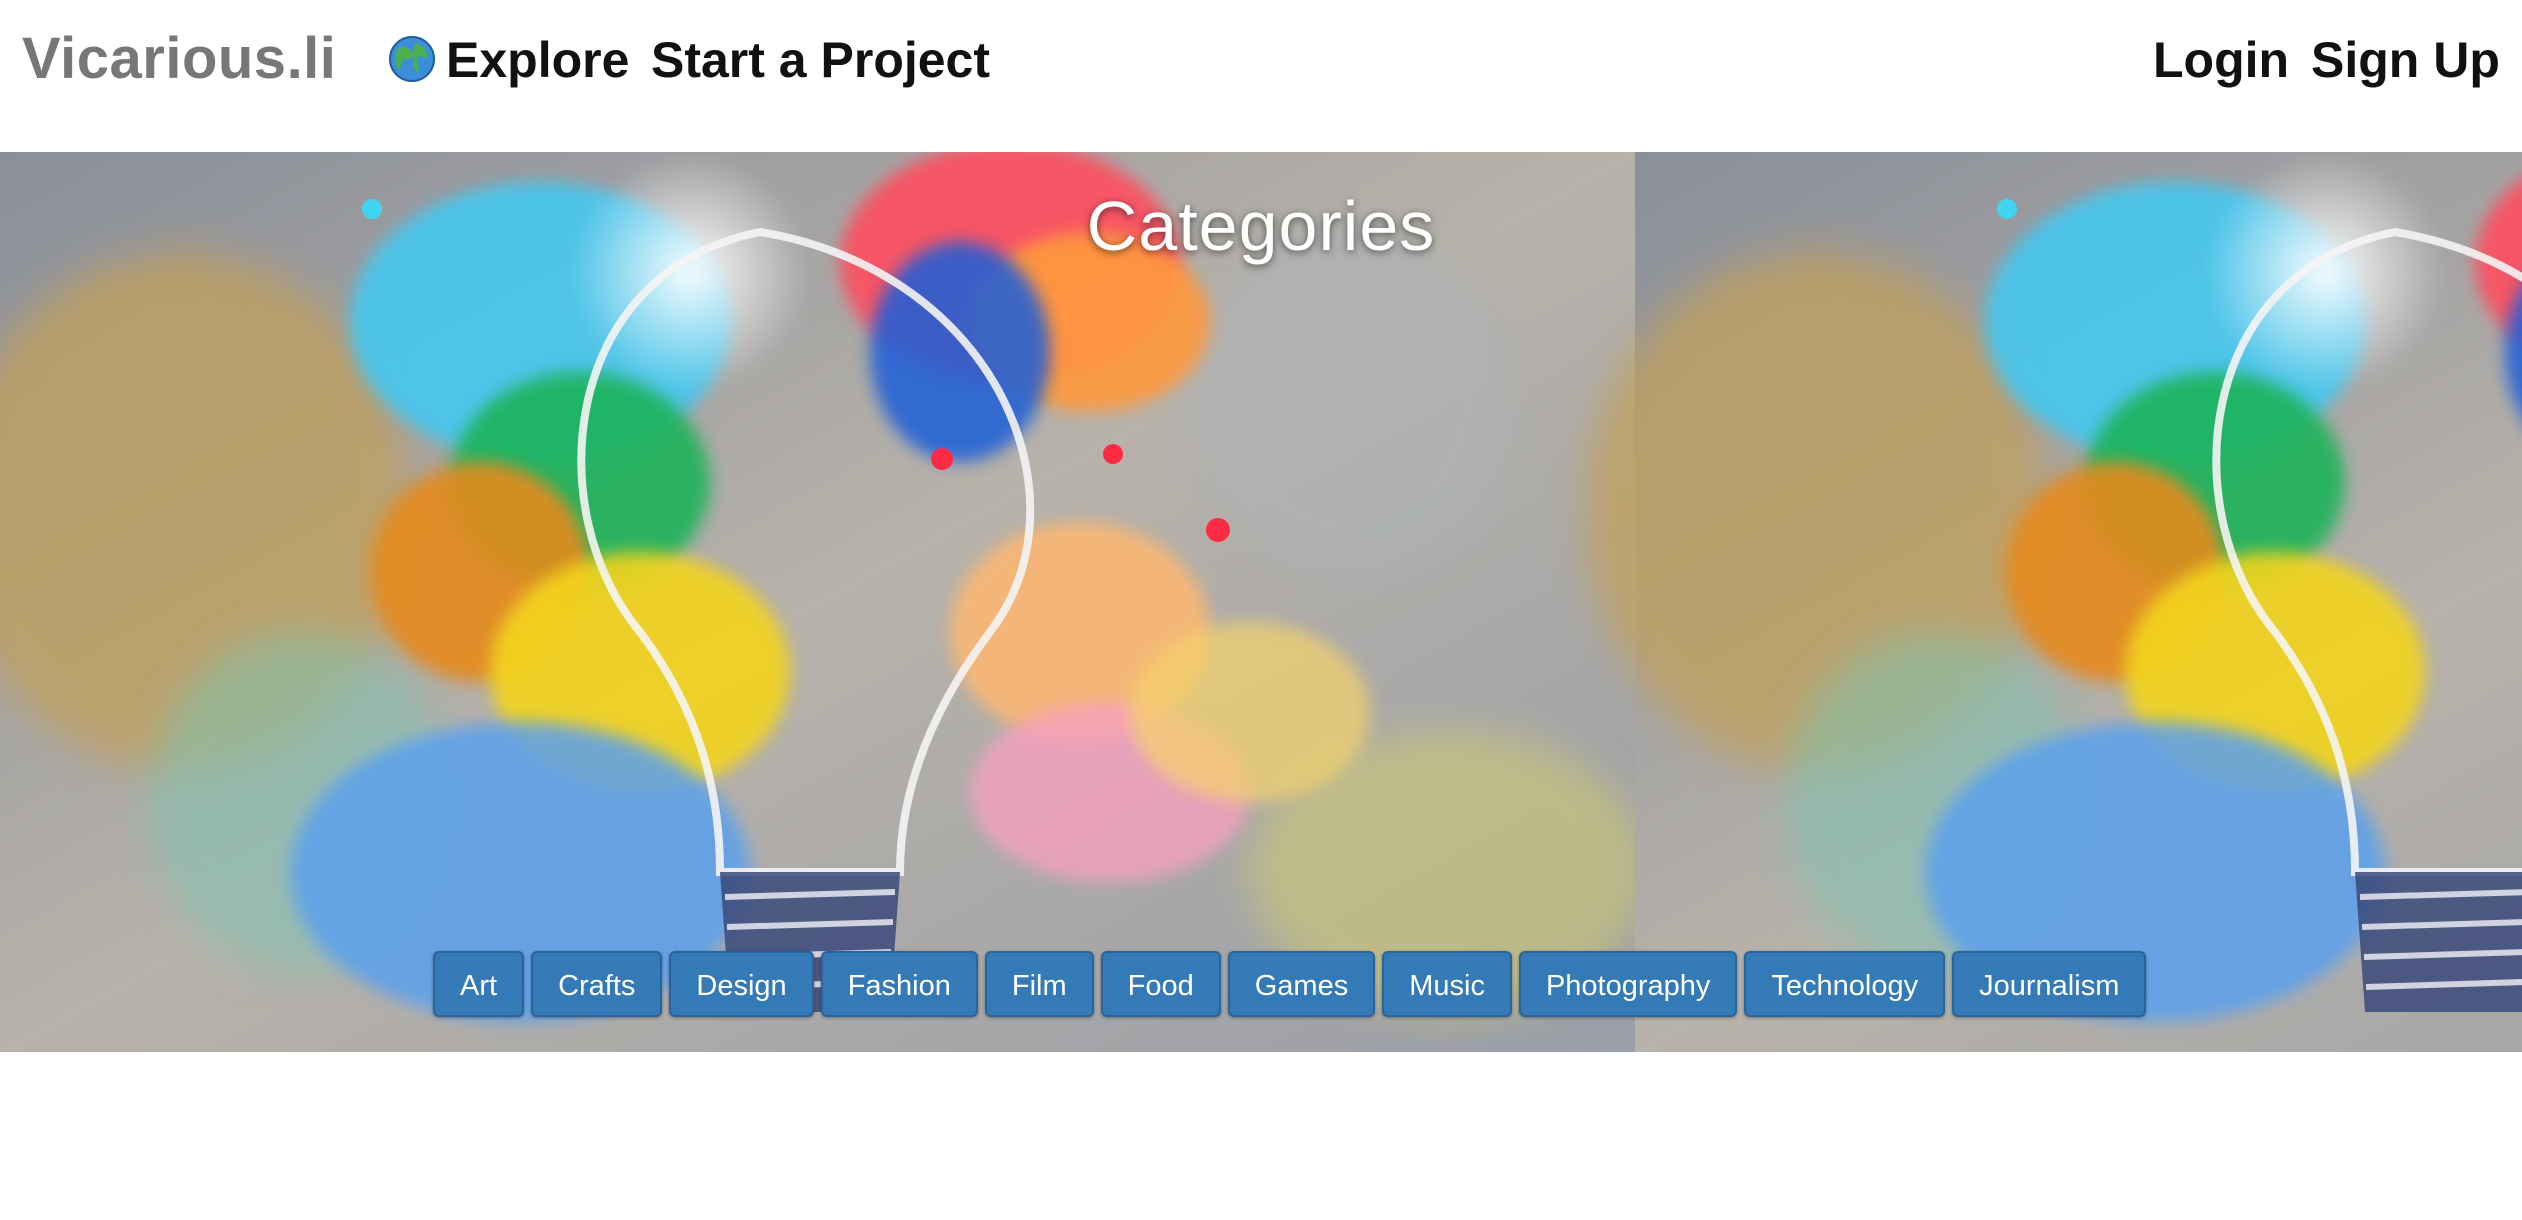 The width and height of the screenshot is (2522, 1220). Describe the element at coordinates (1628, 984) in the screenshot. I see `category-button-photography: Photography` at that location.